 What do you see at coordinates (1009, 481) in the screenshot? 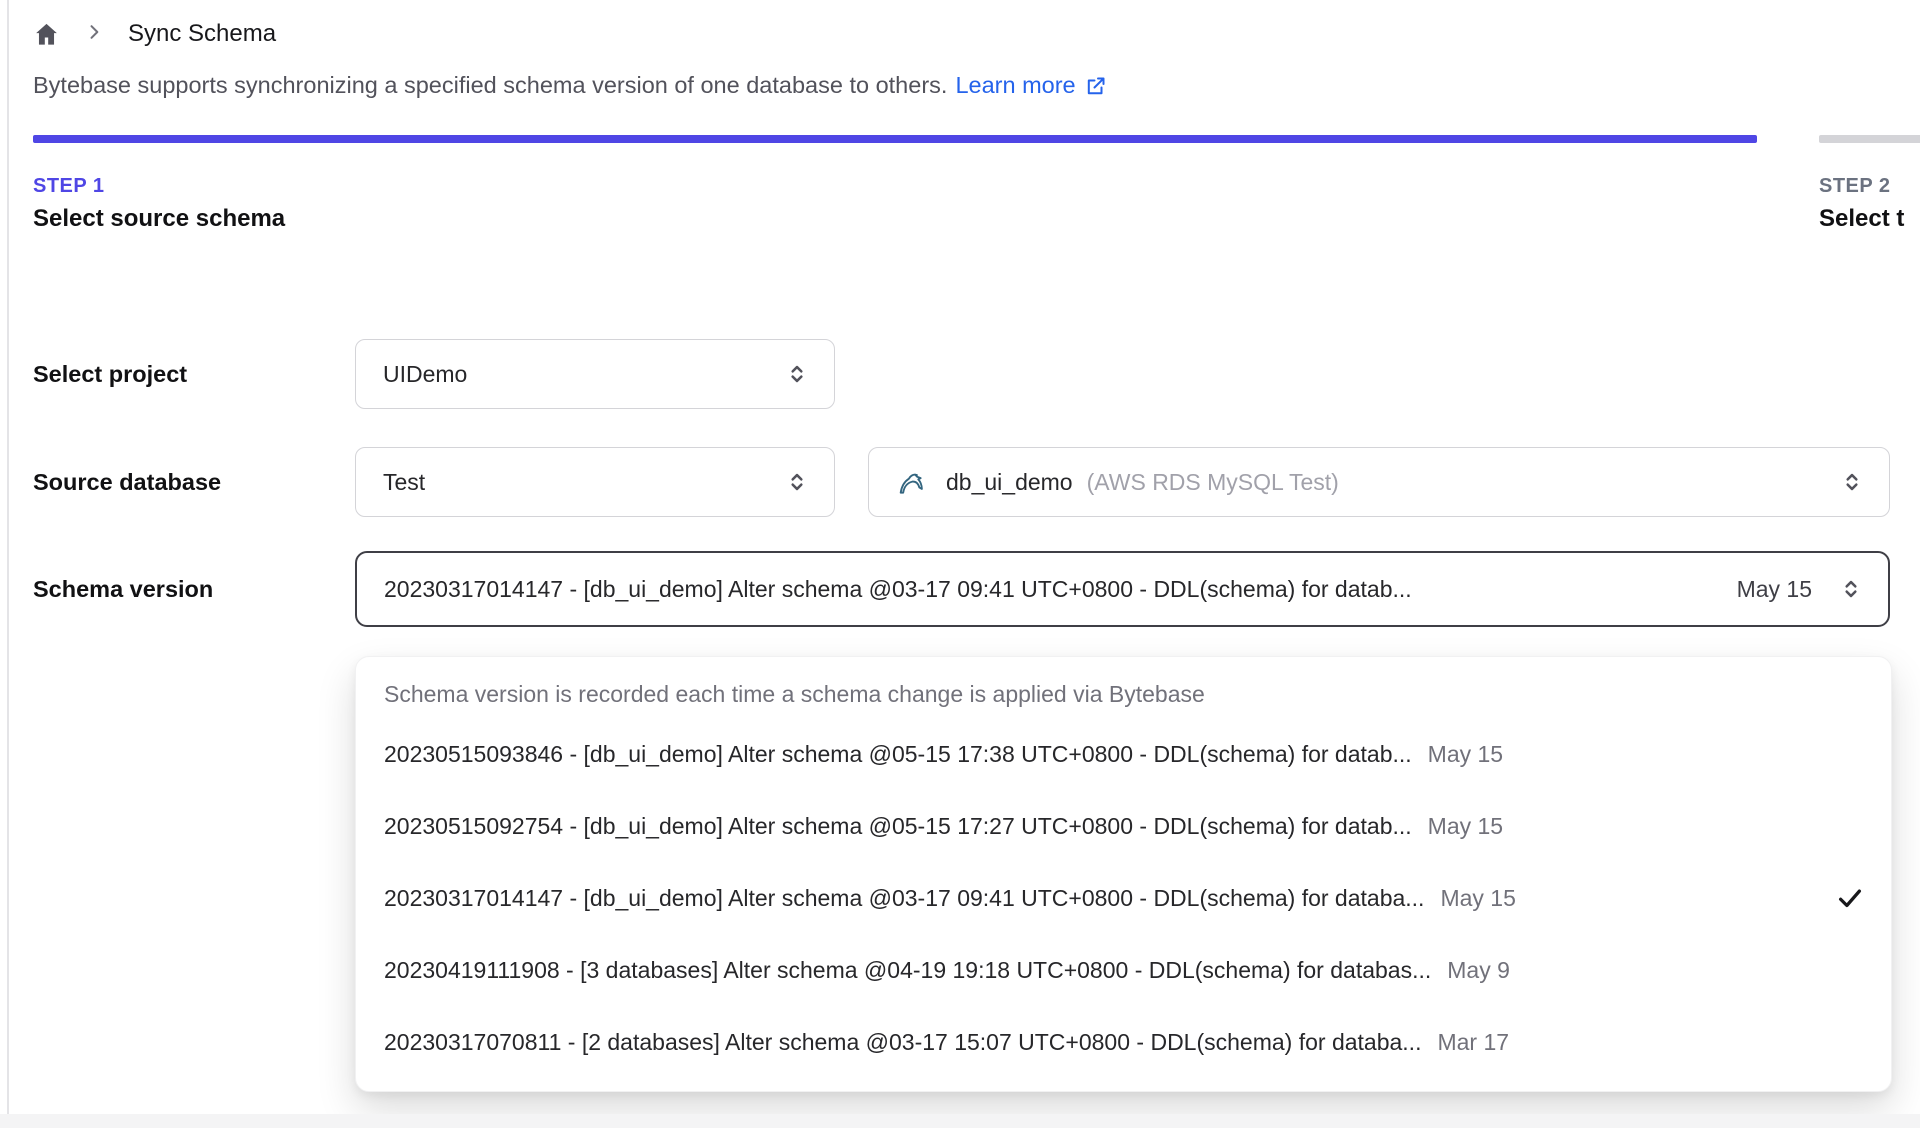
I see `database-select-name: db_ui_demo` at bounding box center [1009, 481].